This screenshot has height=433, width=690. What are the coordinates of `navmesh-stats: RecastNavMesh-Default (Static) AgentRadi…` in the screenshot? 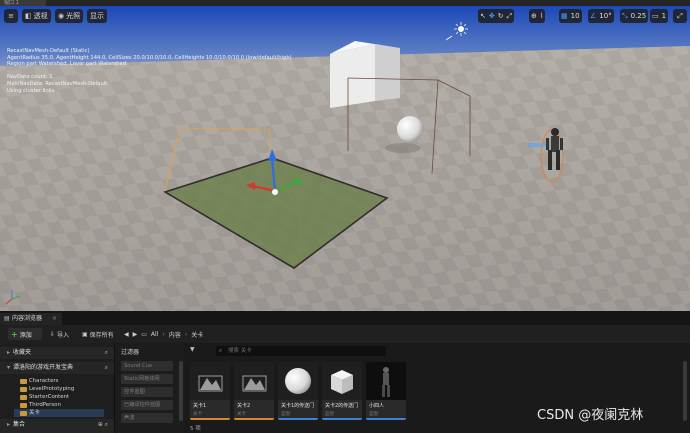 It's located at (149, 71).